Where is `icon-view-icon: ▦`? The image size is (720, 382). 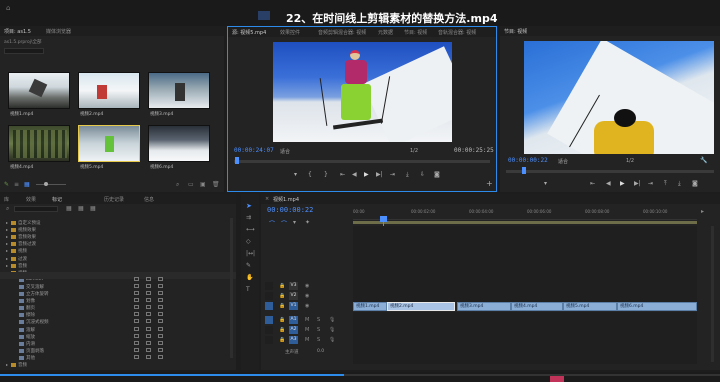
icon-view-icon: ▦ is located at coordinates (27, 184).